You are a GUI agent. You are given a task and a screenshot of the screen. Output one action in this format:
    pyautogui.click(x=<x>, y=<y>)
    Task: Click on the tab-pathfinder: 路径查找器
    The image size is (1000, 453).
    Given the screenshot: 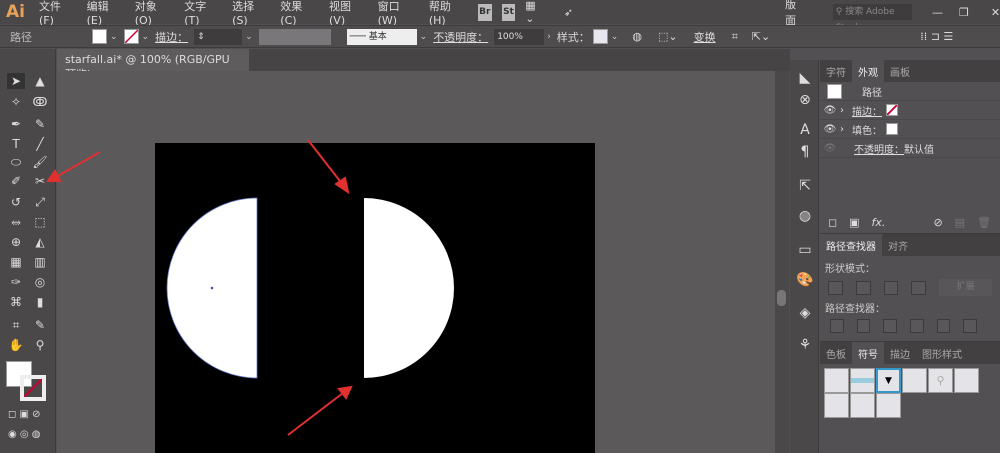 What is the action you would take?
    pyautogui.click(x=851, y=245)
    